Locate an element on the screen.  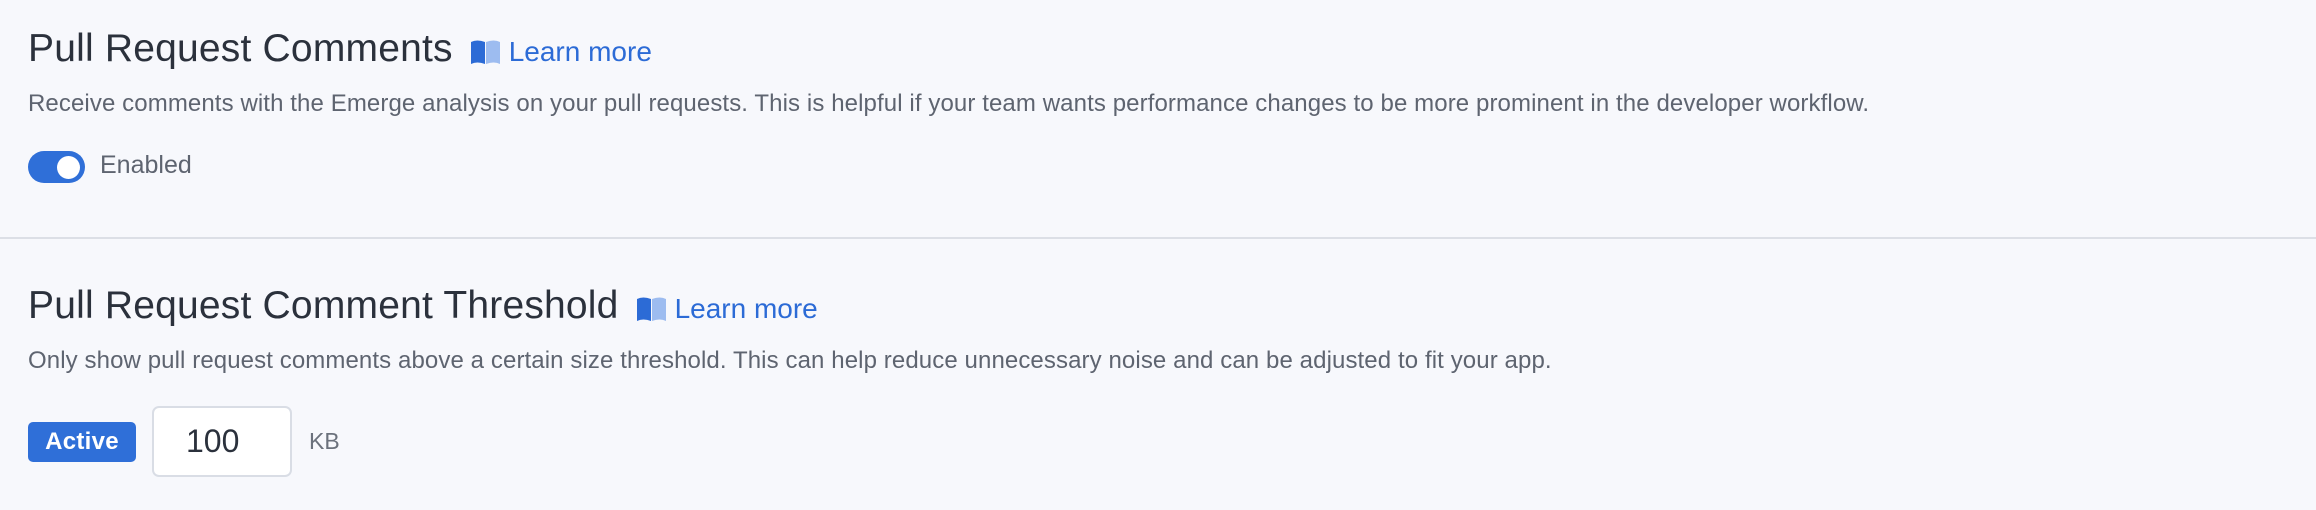
toggle-label: Enabled is located at coordinates (146, 164).